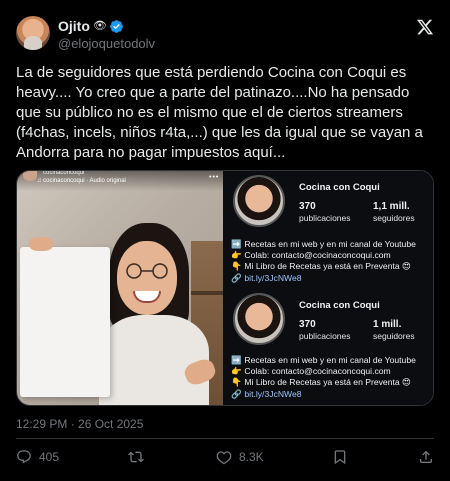 The image size is (450, 481). What do you see at coordinates (136, 457) in the screenshot?
I see `repost-icon` at bounding box center [136, 457].